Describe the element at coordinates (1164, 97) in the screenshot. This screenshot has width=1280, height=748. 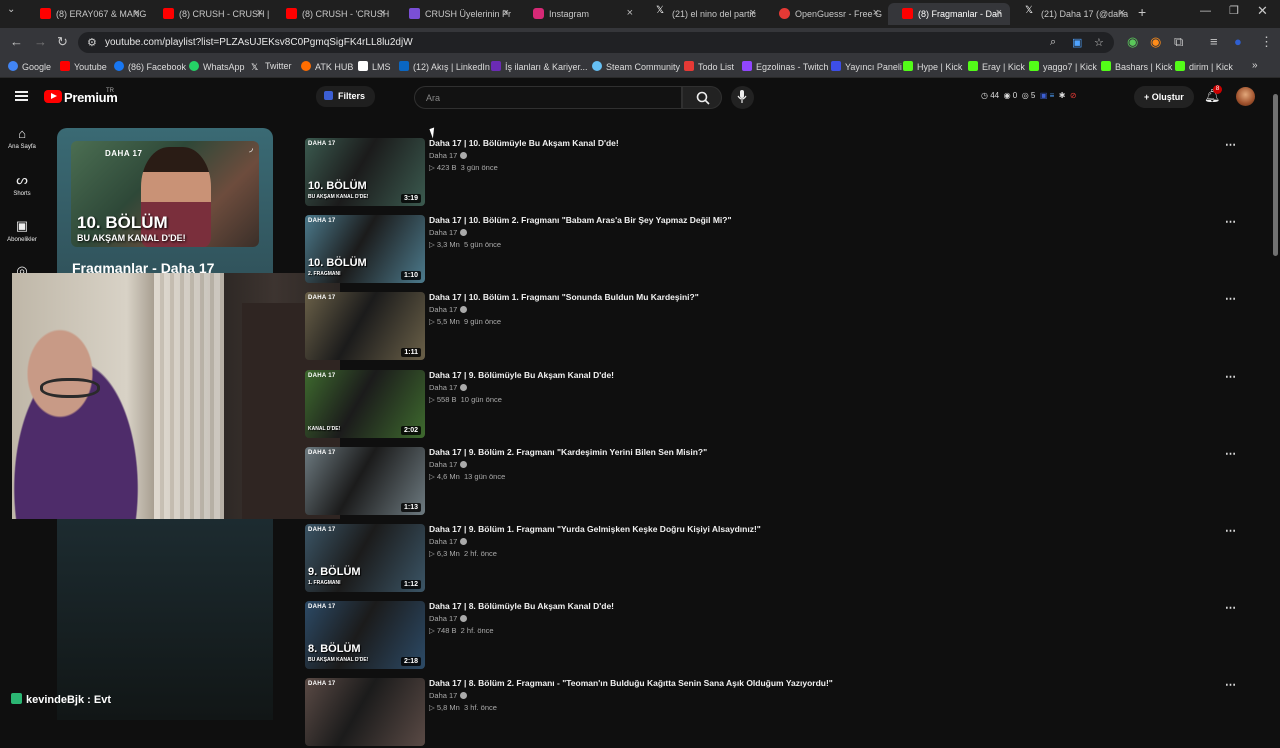
I see `create-button: + Oluştur` at that location.